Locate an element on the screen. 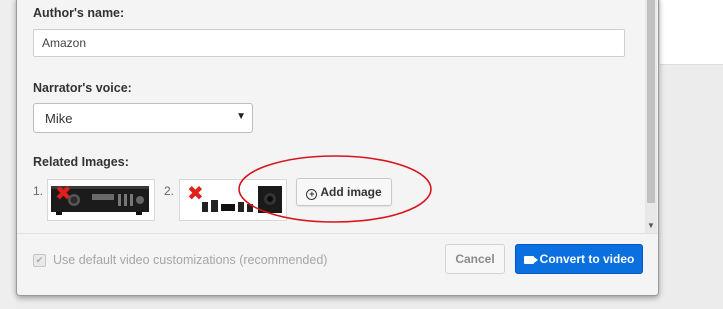  dropdown-arrow-icon: ▼ is located at coordinates (241, 116).